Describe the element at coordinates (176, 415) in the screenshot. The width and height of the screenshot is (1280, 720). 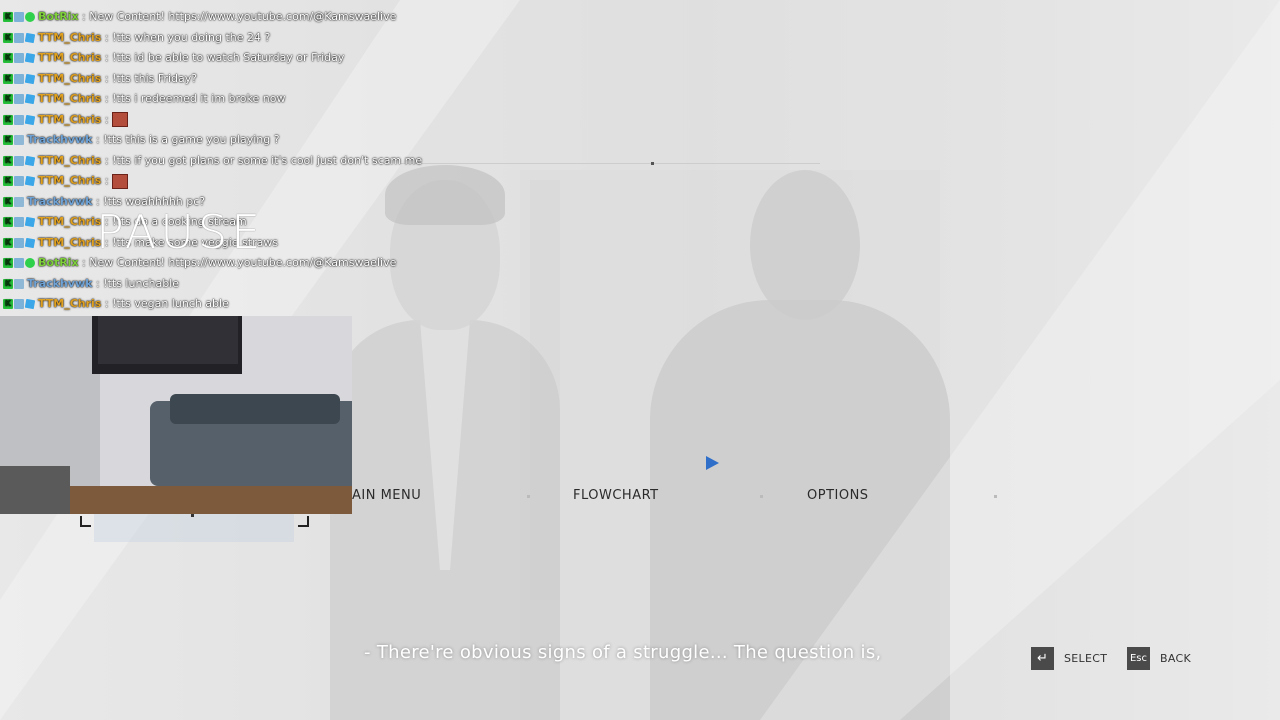
I see `webcam-overlay` at that location.